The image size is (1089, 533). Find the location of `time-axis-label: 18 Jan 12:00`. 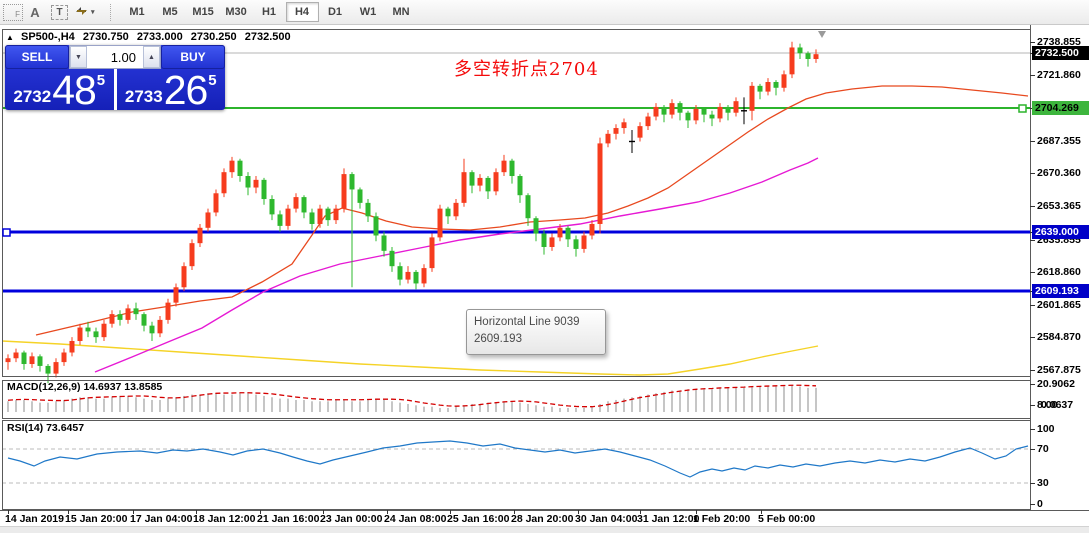

time-axis-label: 18 Jan 12:00 is located at coordinates (224, 519).